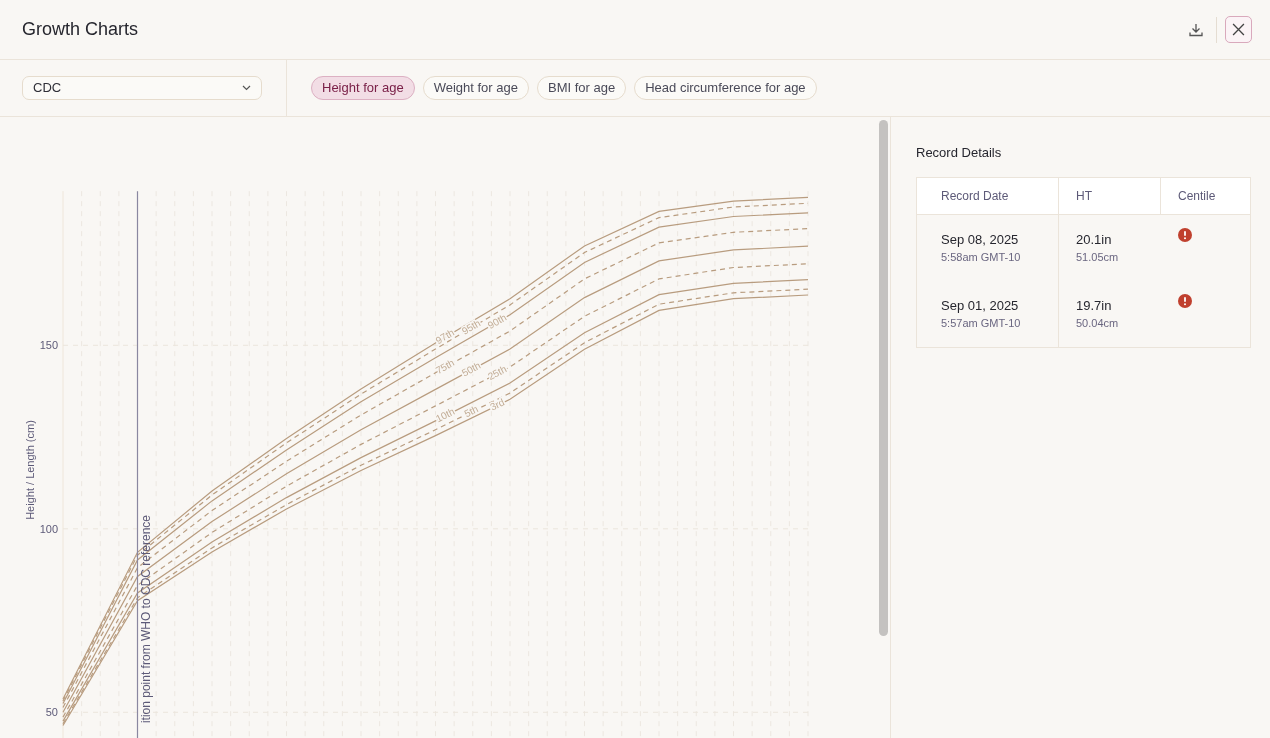  Describe the element at coordinates (1094, 239) in the screenshot. I see `height-inches: 20.1in` at that location.